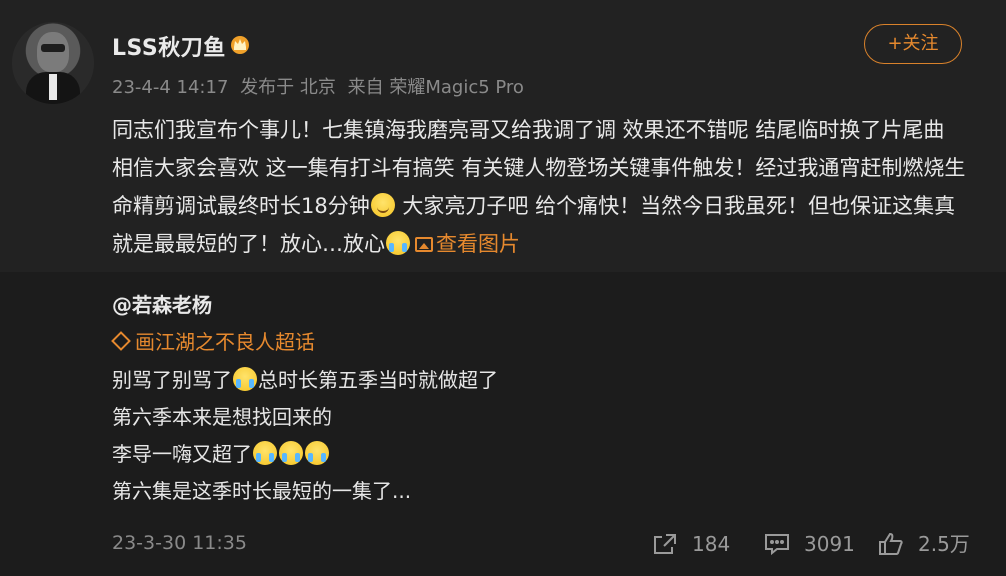 This screenshot has height=576, width=1006. What do you see at coordinates (53, 87) in the screenshot?
I see `avatar-tie` at bounding box center [53, 87].